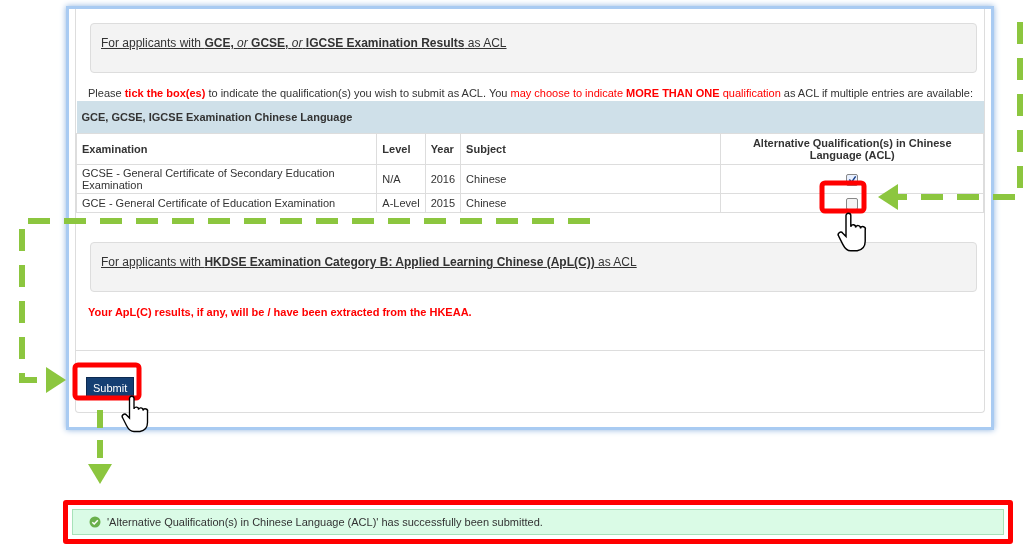 Image resolution: width=1026 pixels, height=544 pixels. I want to click on table-cell: A-Level, so click(401, 203).